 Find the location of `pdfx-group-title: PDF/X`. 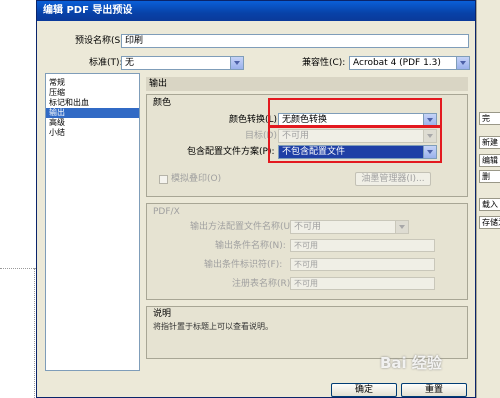

pdfx-group-title: PDF/X is located at coordinates (166, 212).